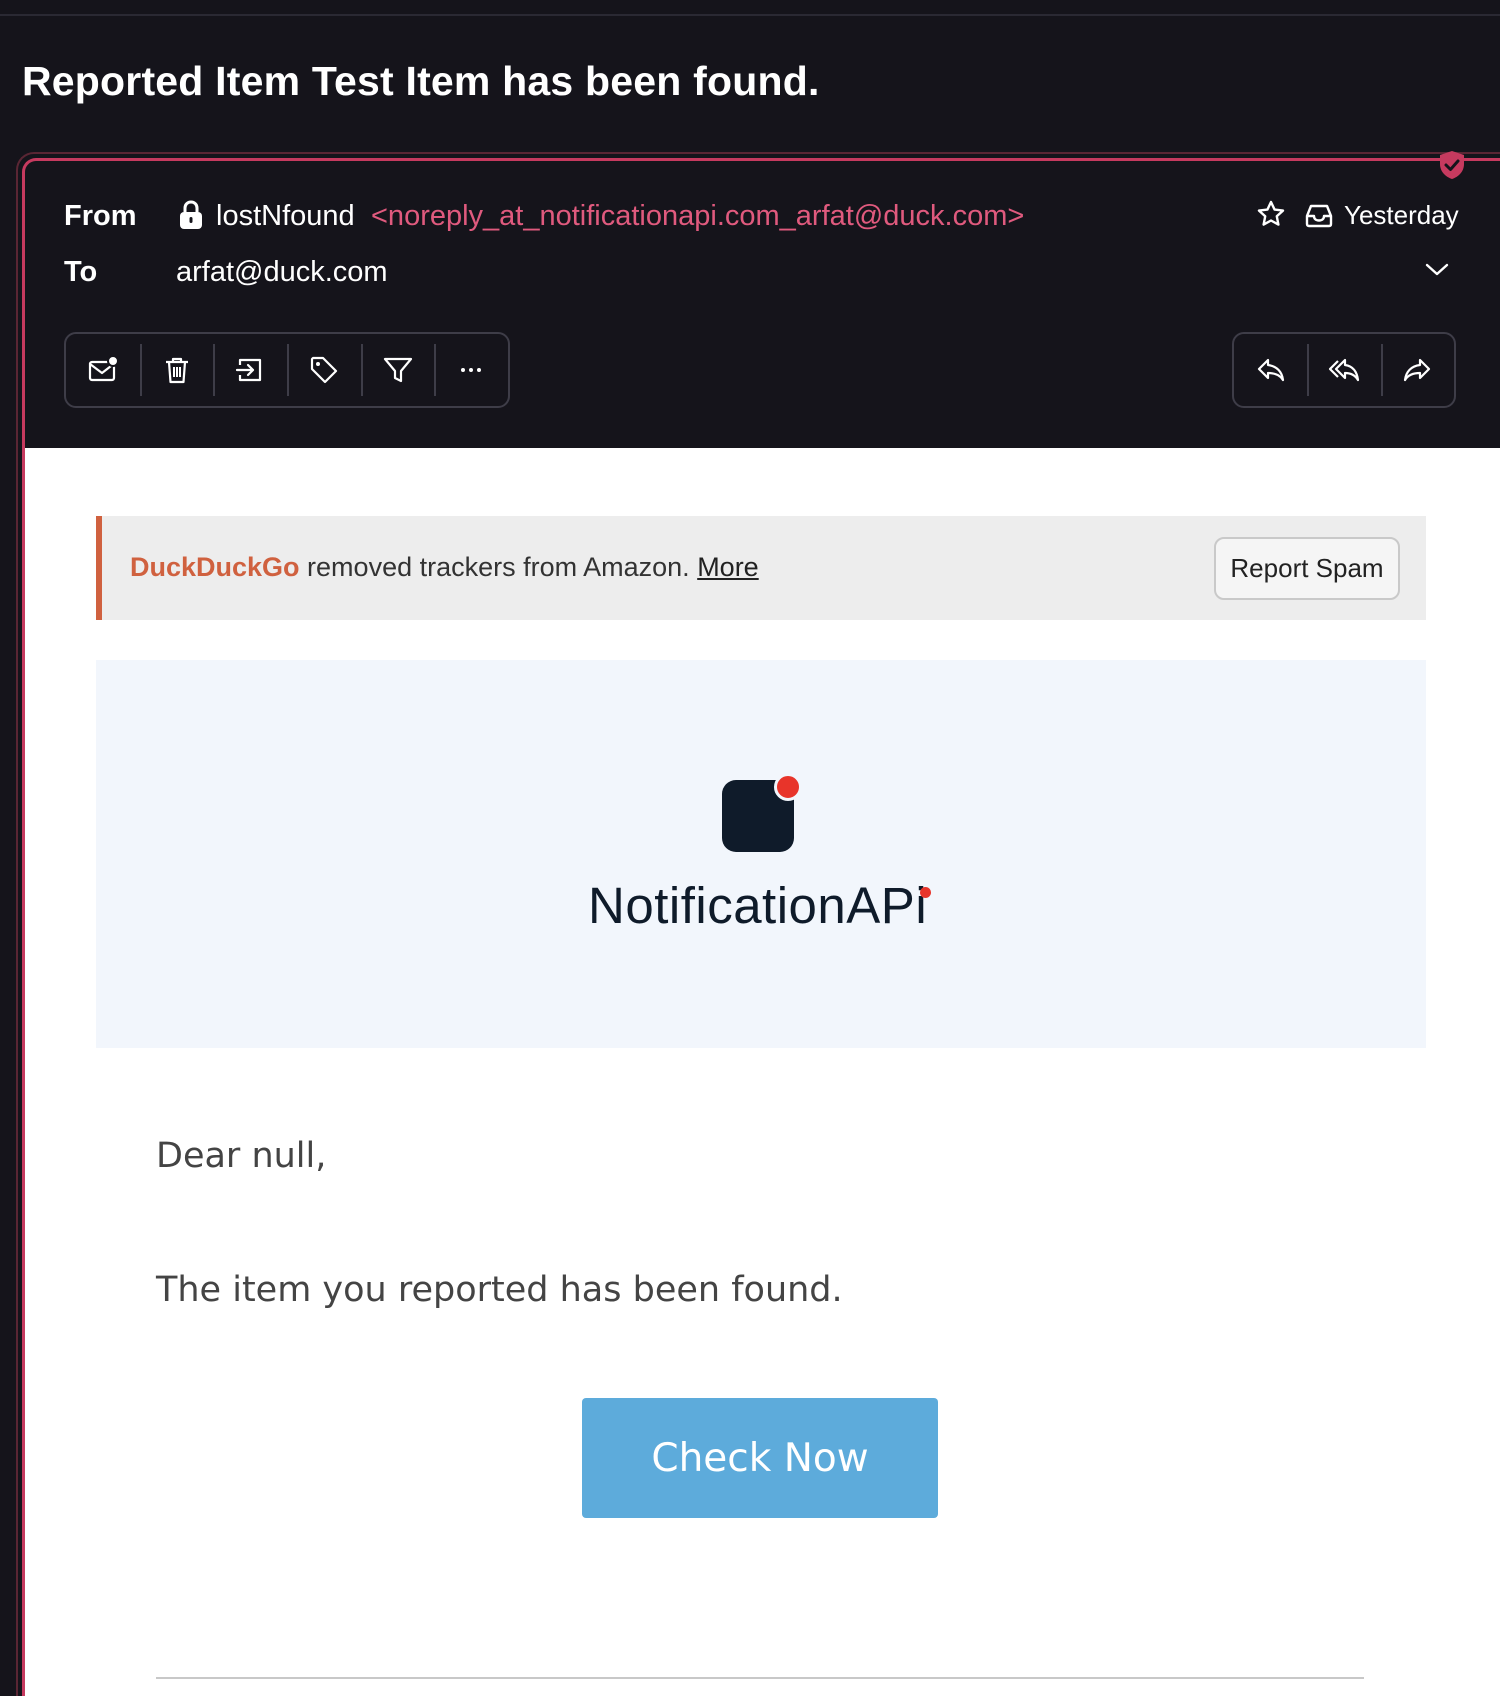 The image size is (1500, 1696). I want to click on tag-icon, so click(323, 370).